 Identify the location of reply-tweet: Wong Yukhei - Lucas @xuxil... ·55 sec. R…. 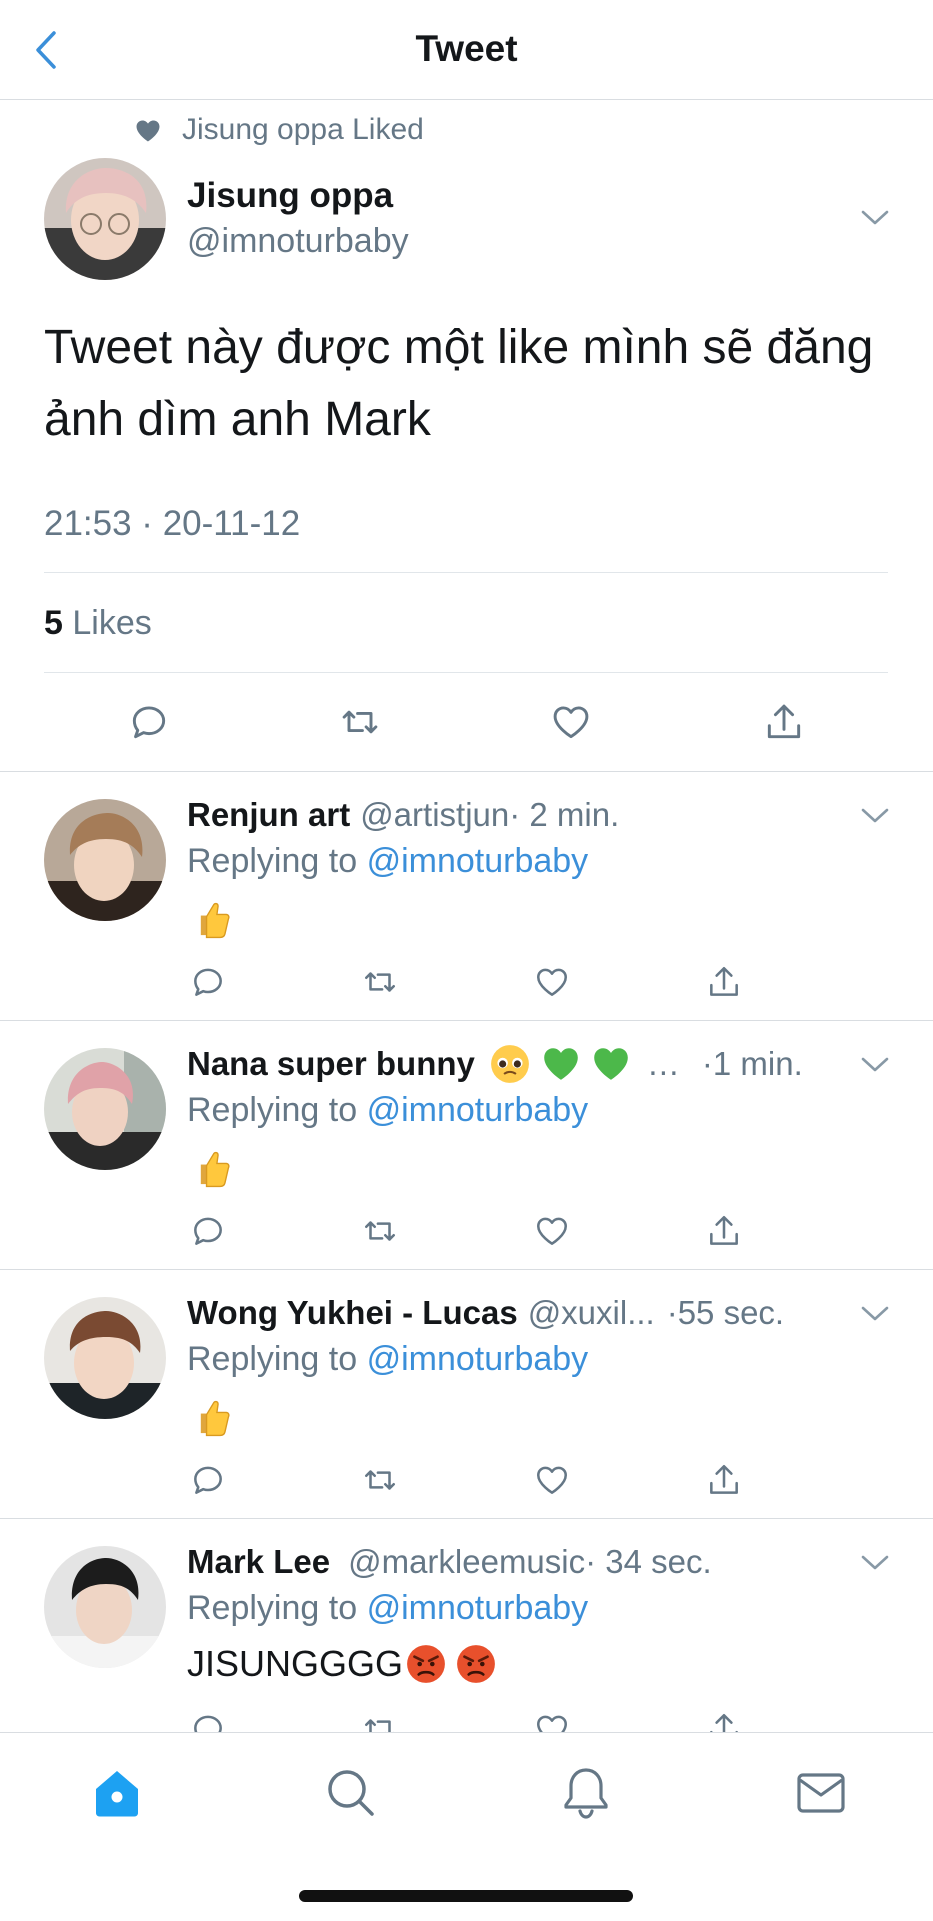
(466, 1404).